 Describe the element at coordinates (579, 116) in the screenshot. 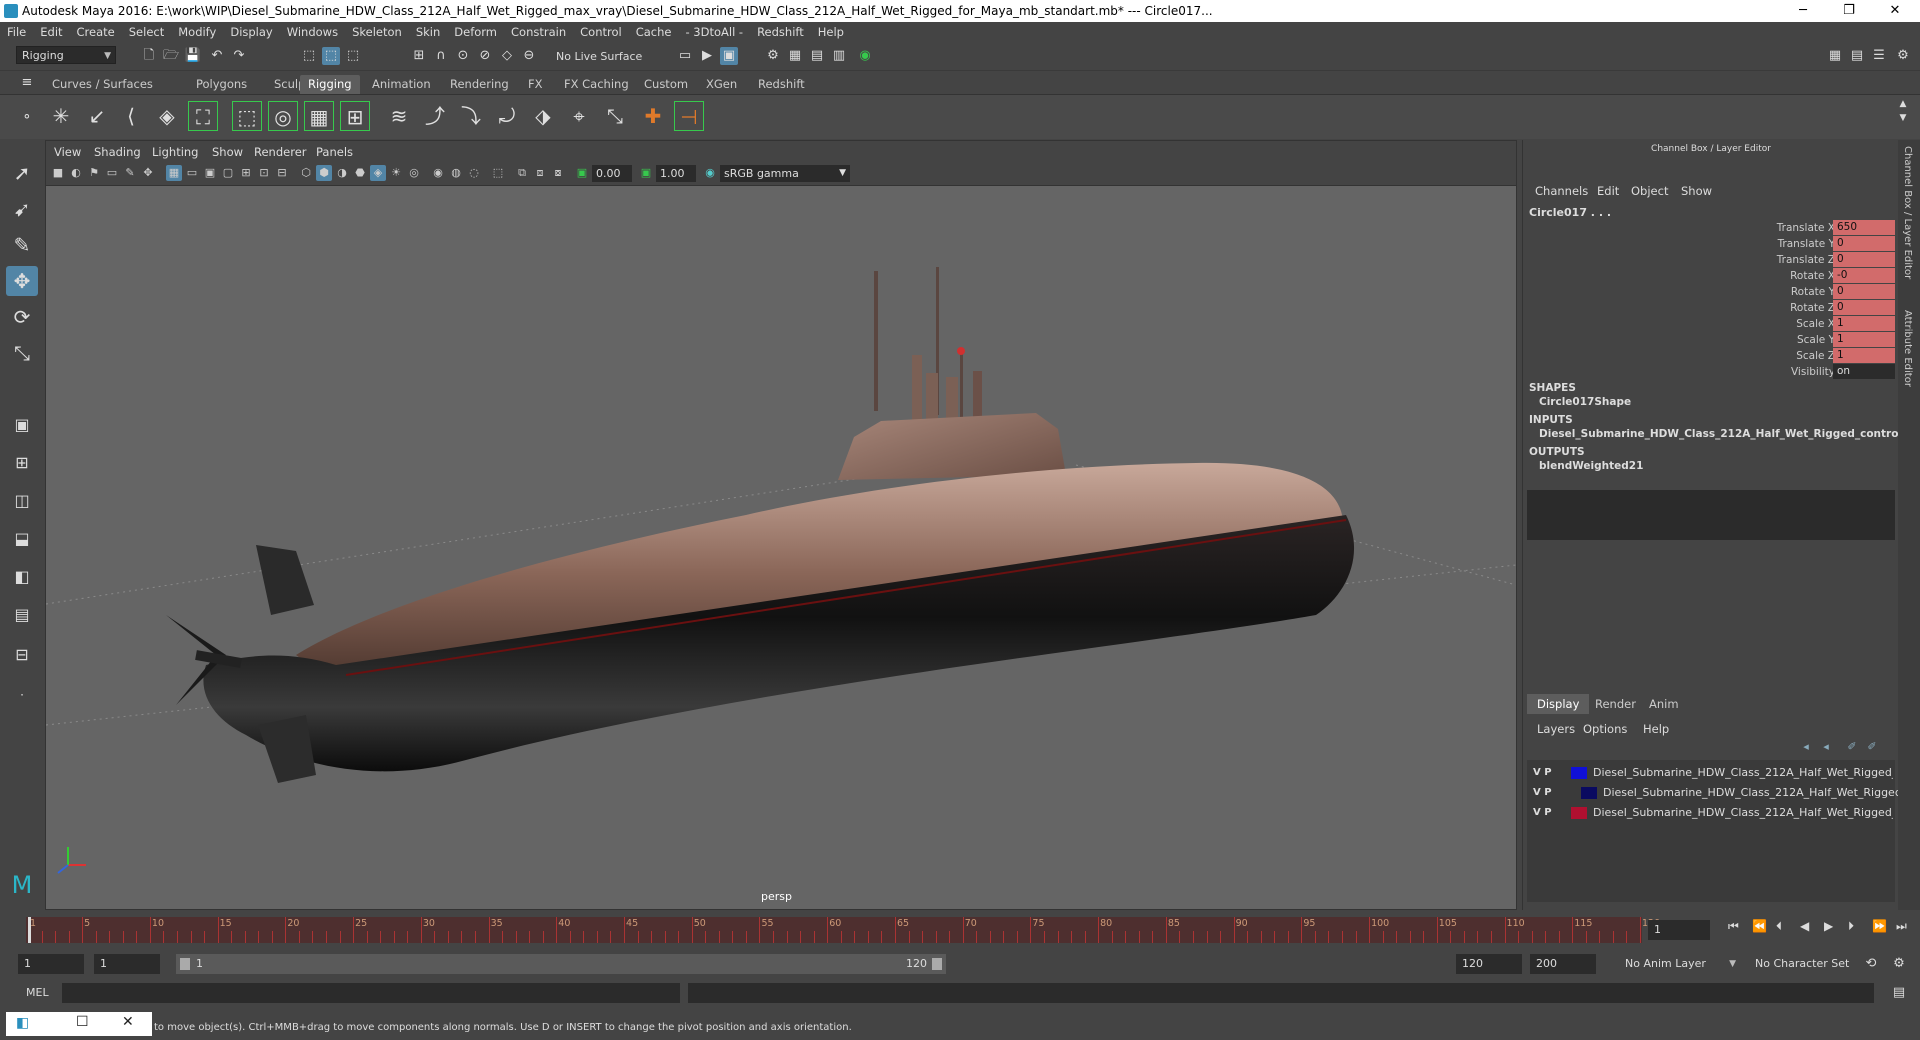

I see `wire-deformer-icon: ⌖` at that location.